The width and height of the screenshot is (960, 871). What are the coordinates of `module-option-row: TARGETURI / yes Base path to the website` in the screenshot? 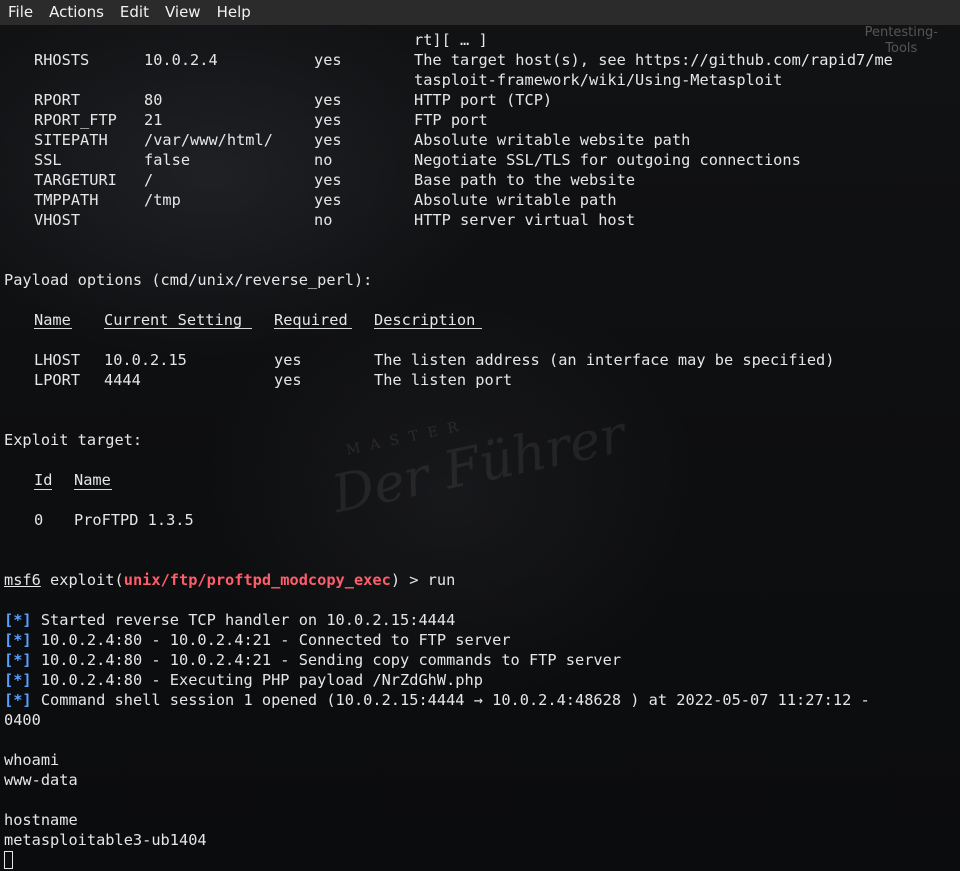 It's located at (335, 180).